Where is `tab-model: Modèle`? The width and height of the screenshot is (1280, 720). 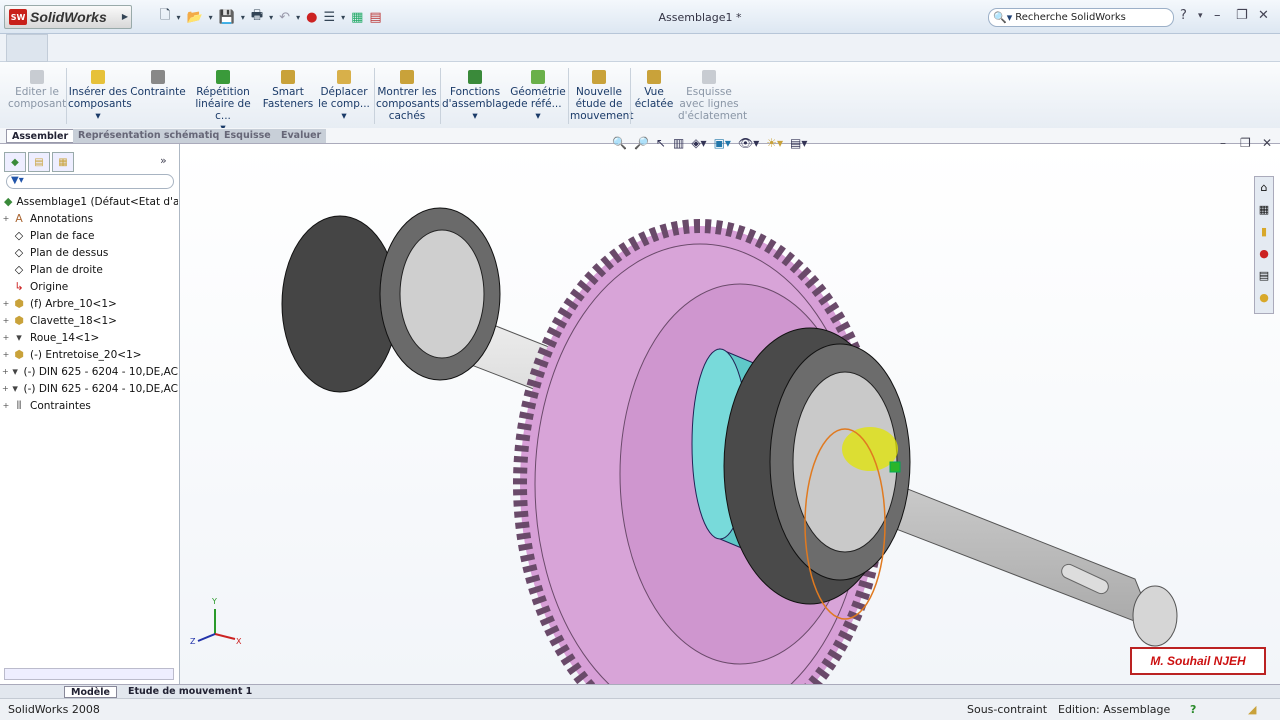 tab-model: Modèle is located at coordinates (90, 692).